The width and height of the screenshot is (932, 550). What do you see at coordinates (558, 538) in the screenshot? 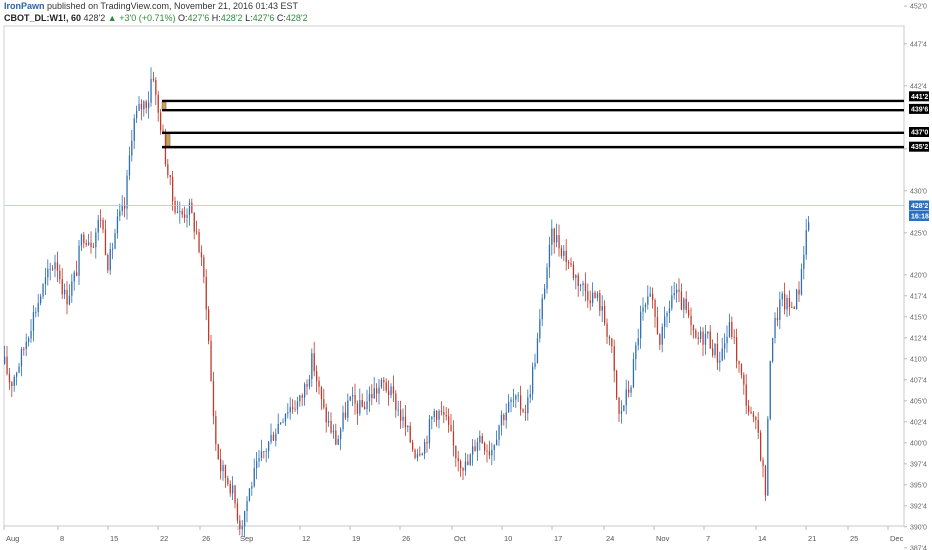
I see `x-tick-label: 17` at bounding box center [558, 538].